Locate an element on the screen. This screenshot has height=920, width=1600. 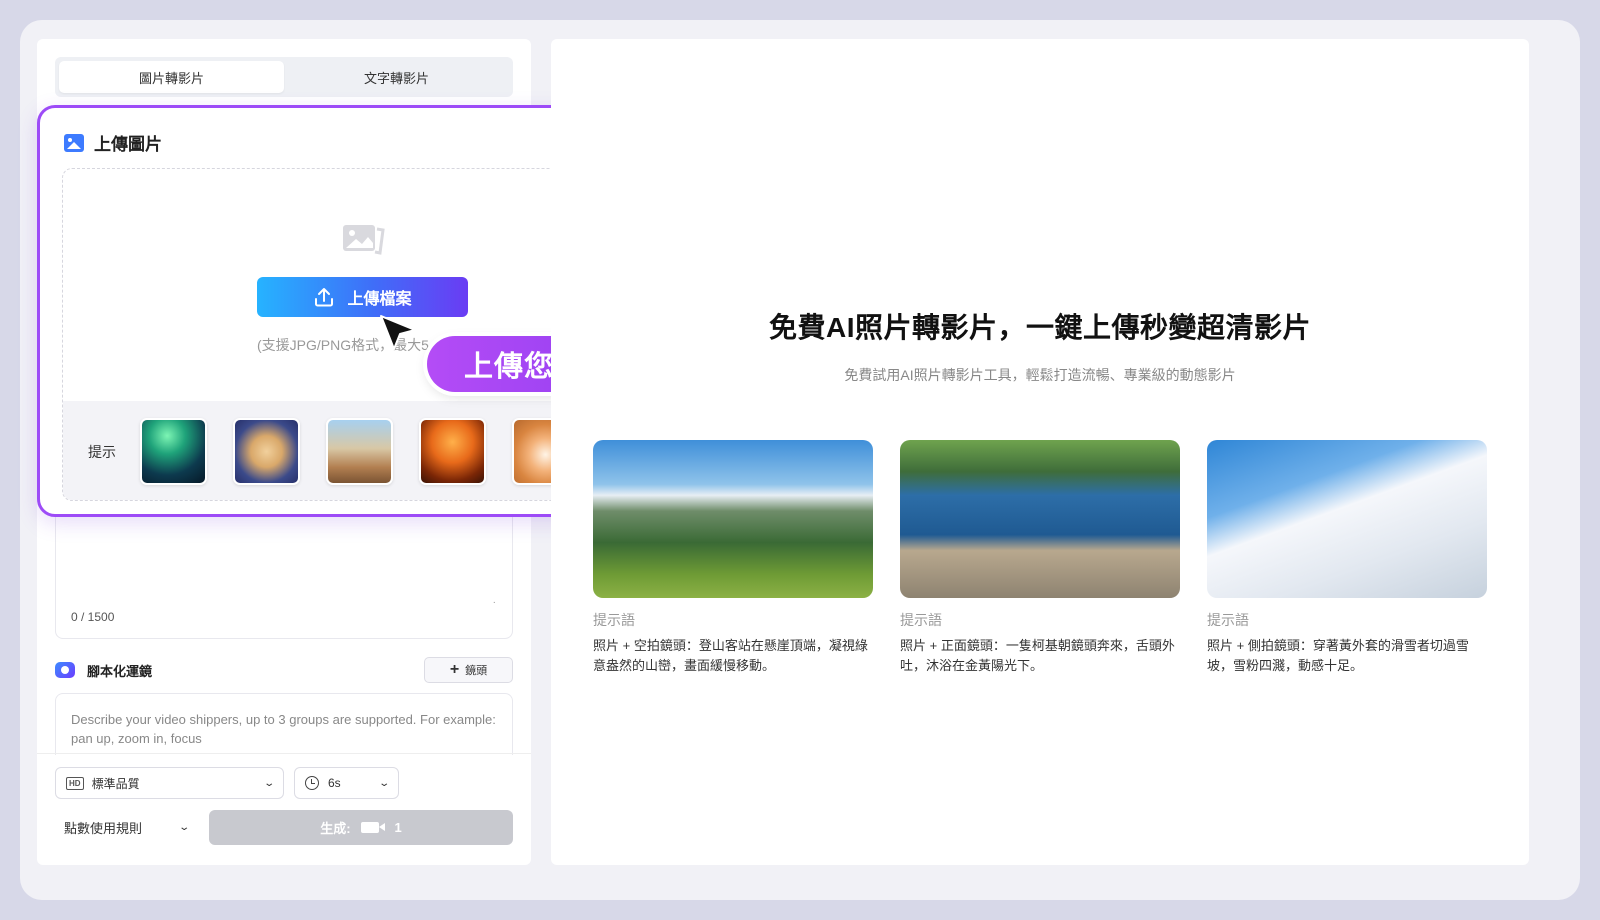
mode-tabs: 圖片轉影片 文字轉影片 is located at coordinates (284, 77).